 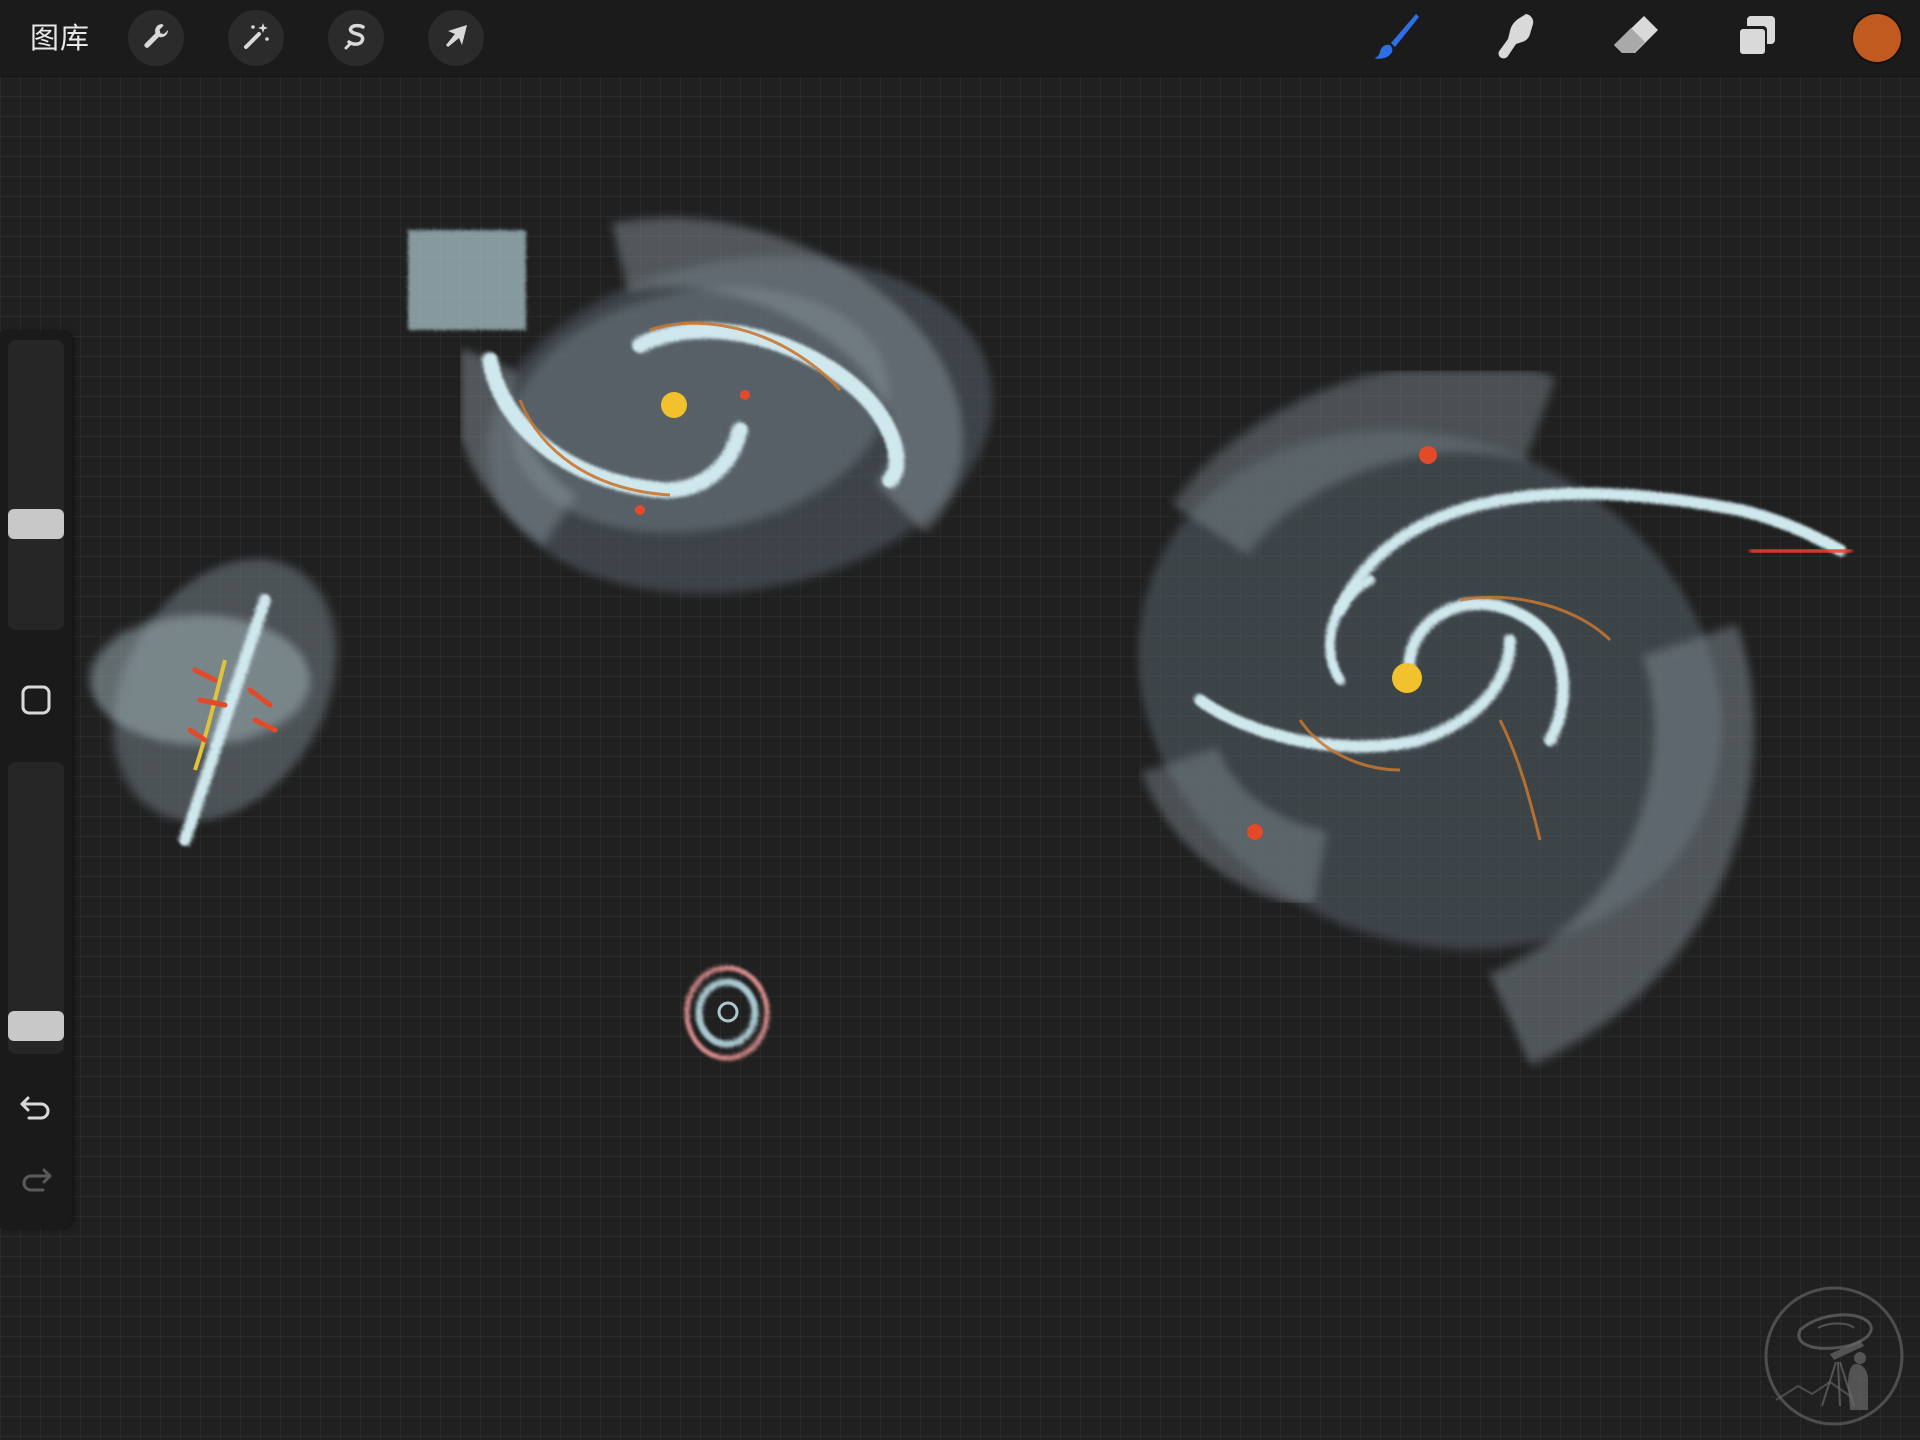 What do you see at coordinates (1834, 1356) in the screenshot?
I see `astronomer-telescope-galaxy-icon` at bounding box center [1834, 1356].